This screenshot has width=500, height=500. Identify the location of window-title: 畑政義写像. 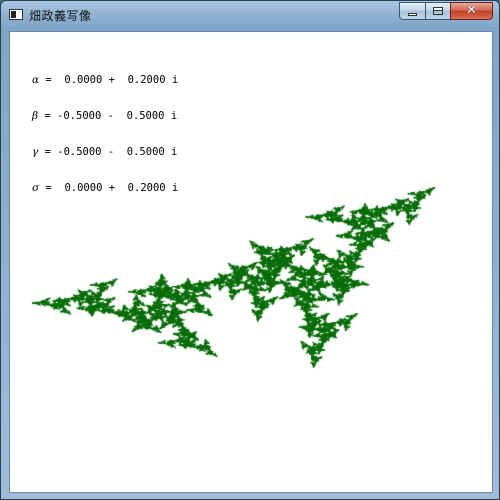
(60, 15).